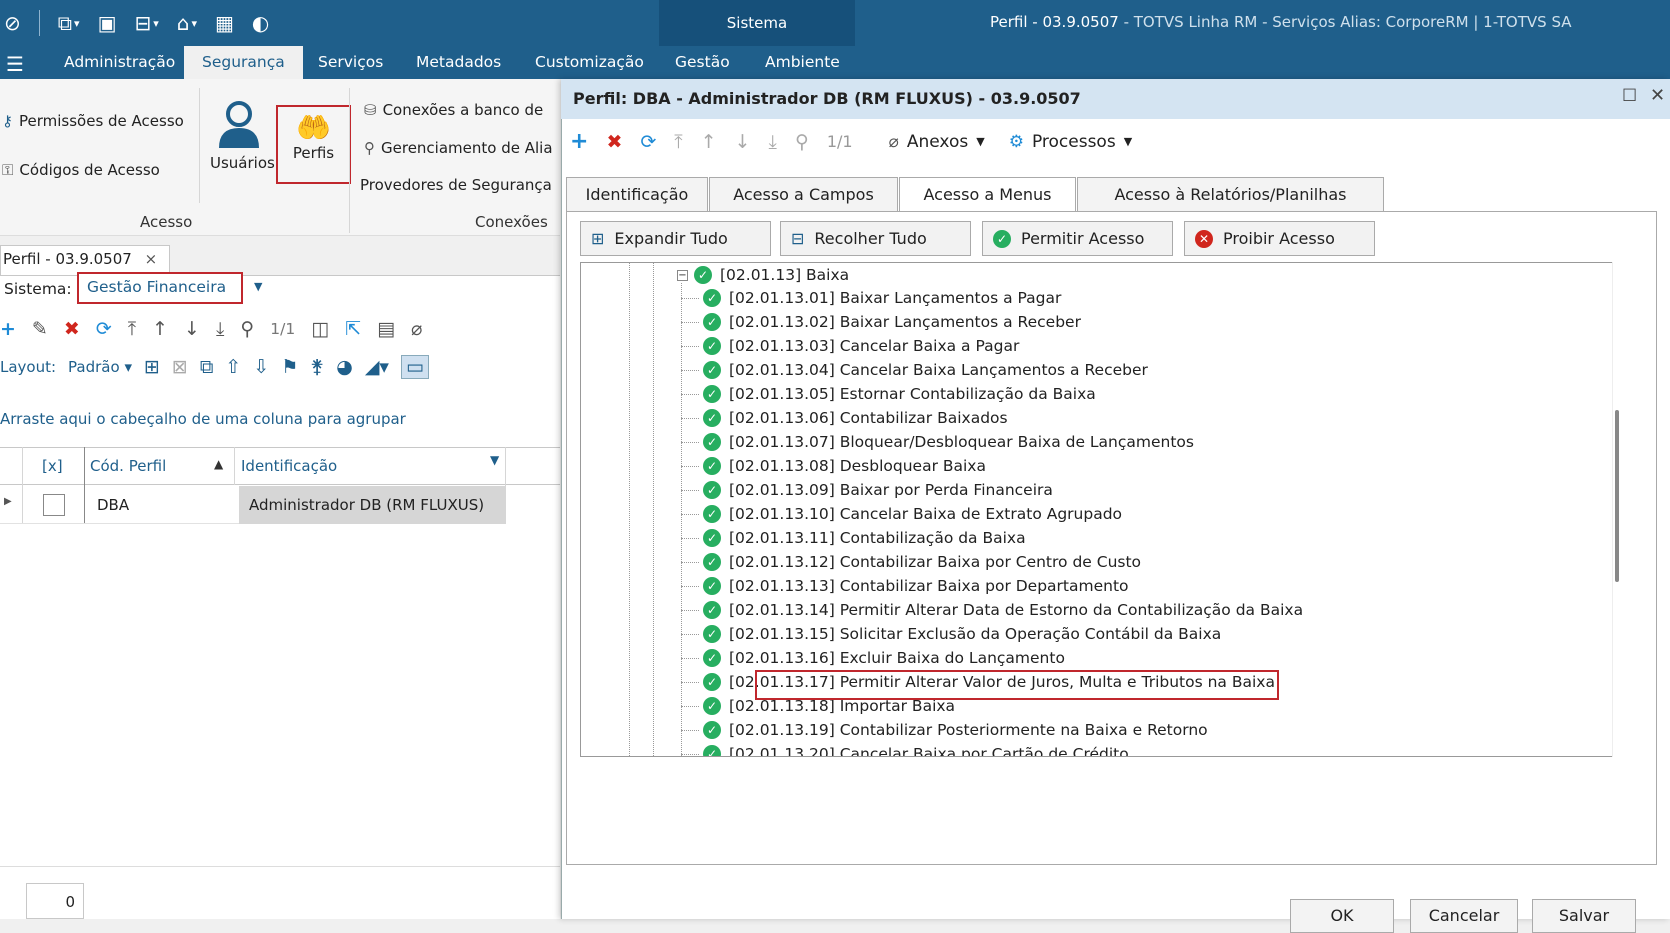 This screenshot has height=933, width=1670. I want to click on tree-item: ✓ [02.01.13.03] Cancelar Baixa a Pagar, so click(861, 346).